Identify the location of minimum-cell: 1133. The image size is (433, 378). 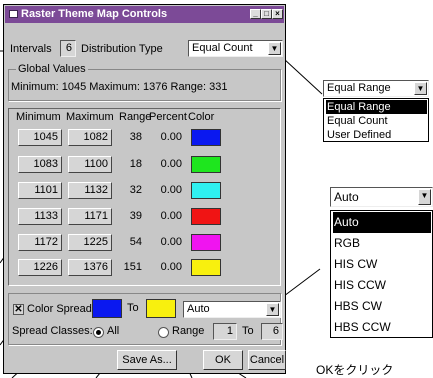
(40, 216).